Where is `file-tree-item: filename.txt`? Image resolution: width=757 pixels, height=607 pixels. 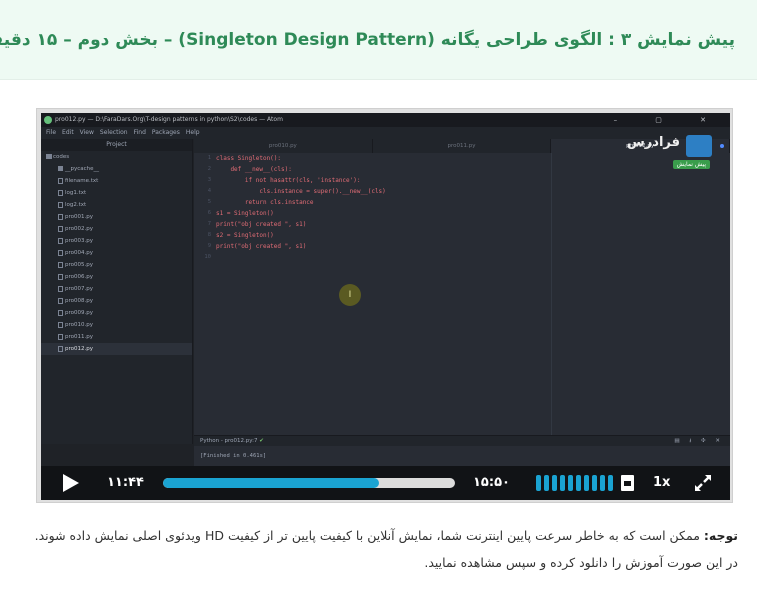 file-tree-item: filename.txt is located at coordinates (116, 181).